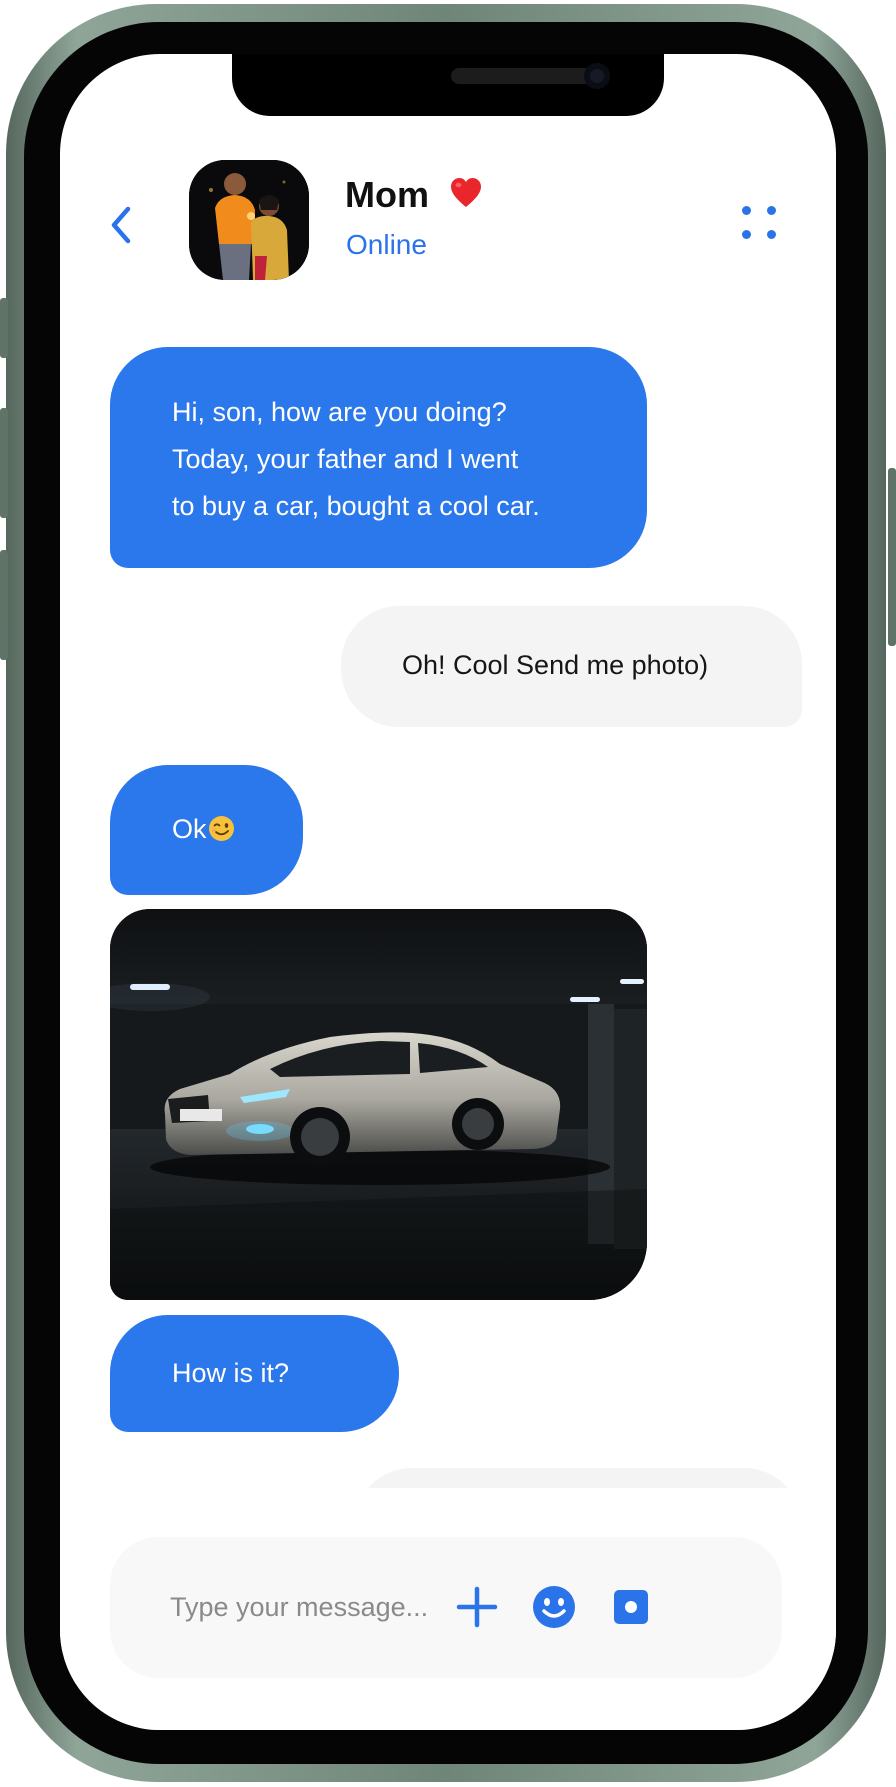 Image resolution: width=896 pixels, height=1787 pixels. I want to click on plus-icon, so click(477, 1607).